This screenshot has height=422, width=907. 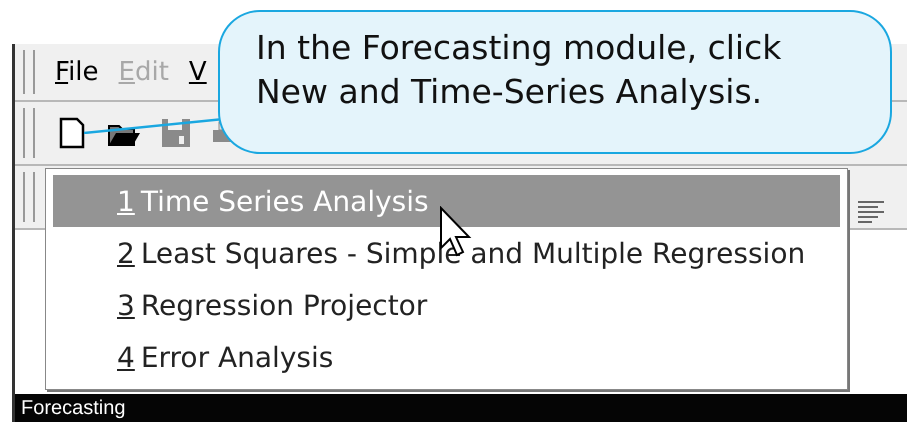 I want to click on menu-option: 4 Error Analysis, so click(x=446, y=357).